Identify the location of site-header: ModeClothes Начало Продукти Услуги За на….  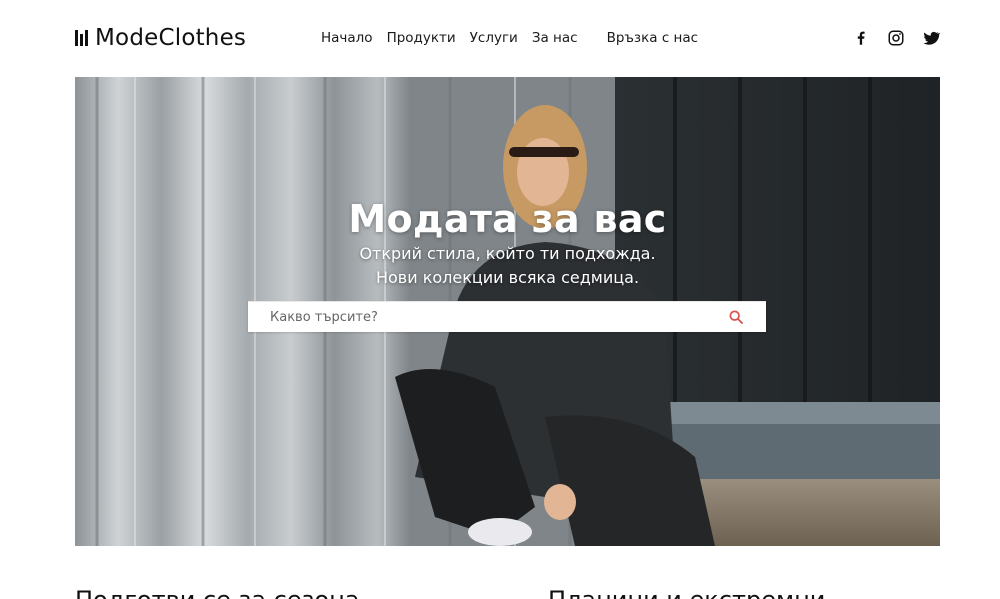
(500, 38).